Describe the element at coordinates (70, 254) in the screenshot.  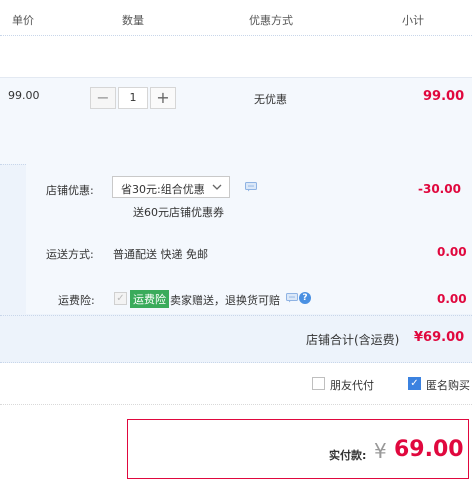
I see `shipping-label: 运送方式:` at that location.